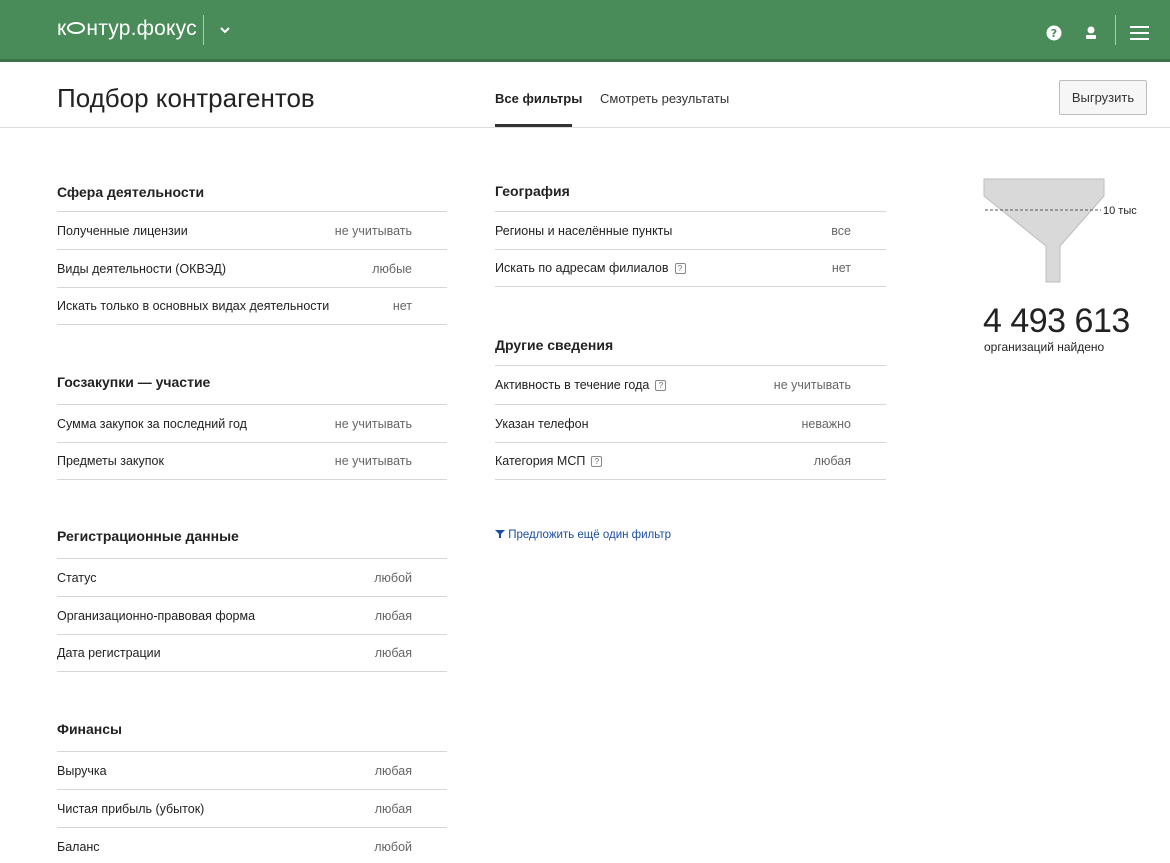 The image size is (1170, 863). Describe the element at coordinates (690, 384) in the screenshot. I see `filter-row-activity-year: Активность в течение года? не учитывать` at that location.